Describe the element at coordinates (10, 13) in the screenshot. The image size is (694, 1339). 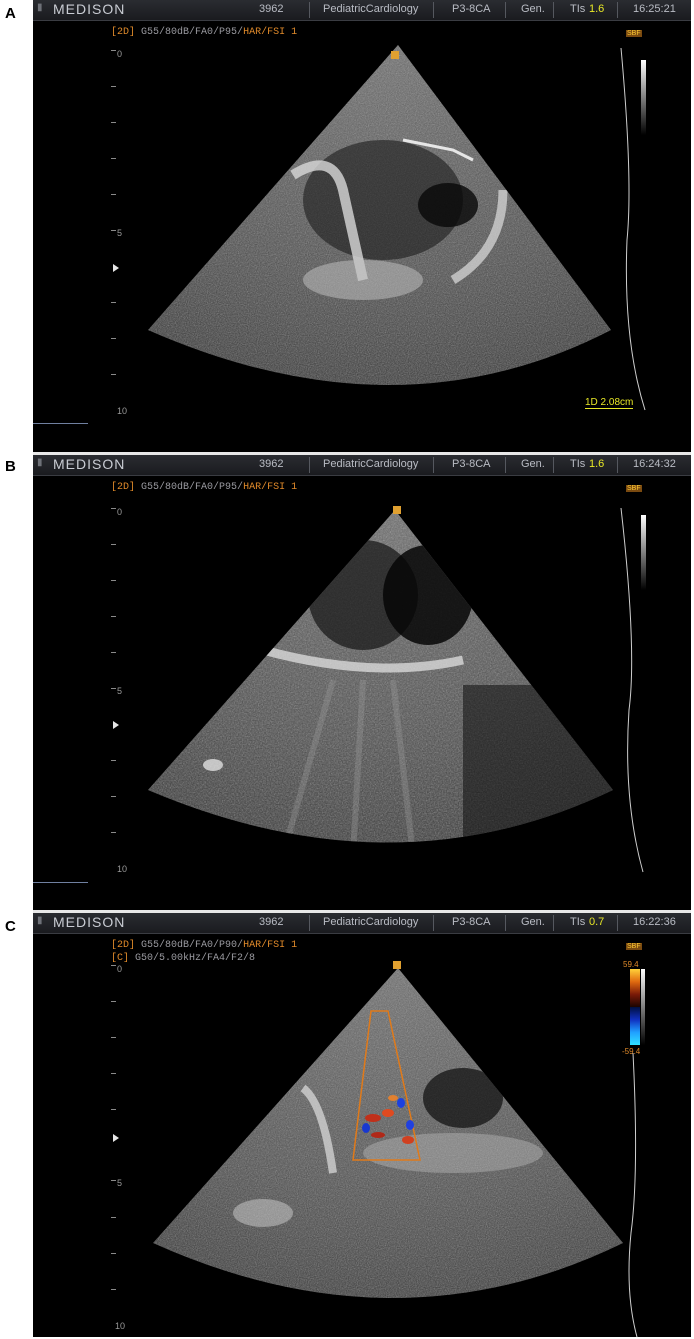
I see `panel-label-a: A` at that location.